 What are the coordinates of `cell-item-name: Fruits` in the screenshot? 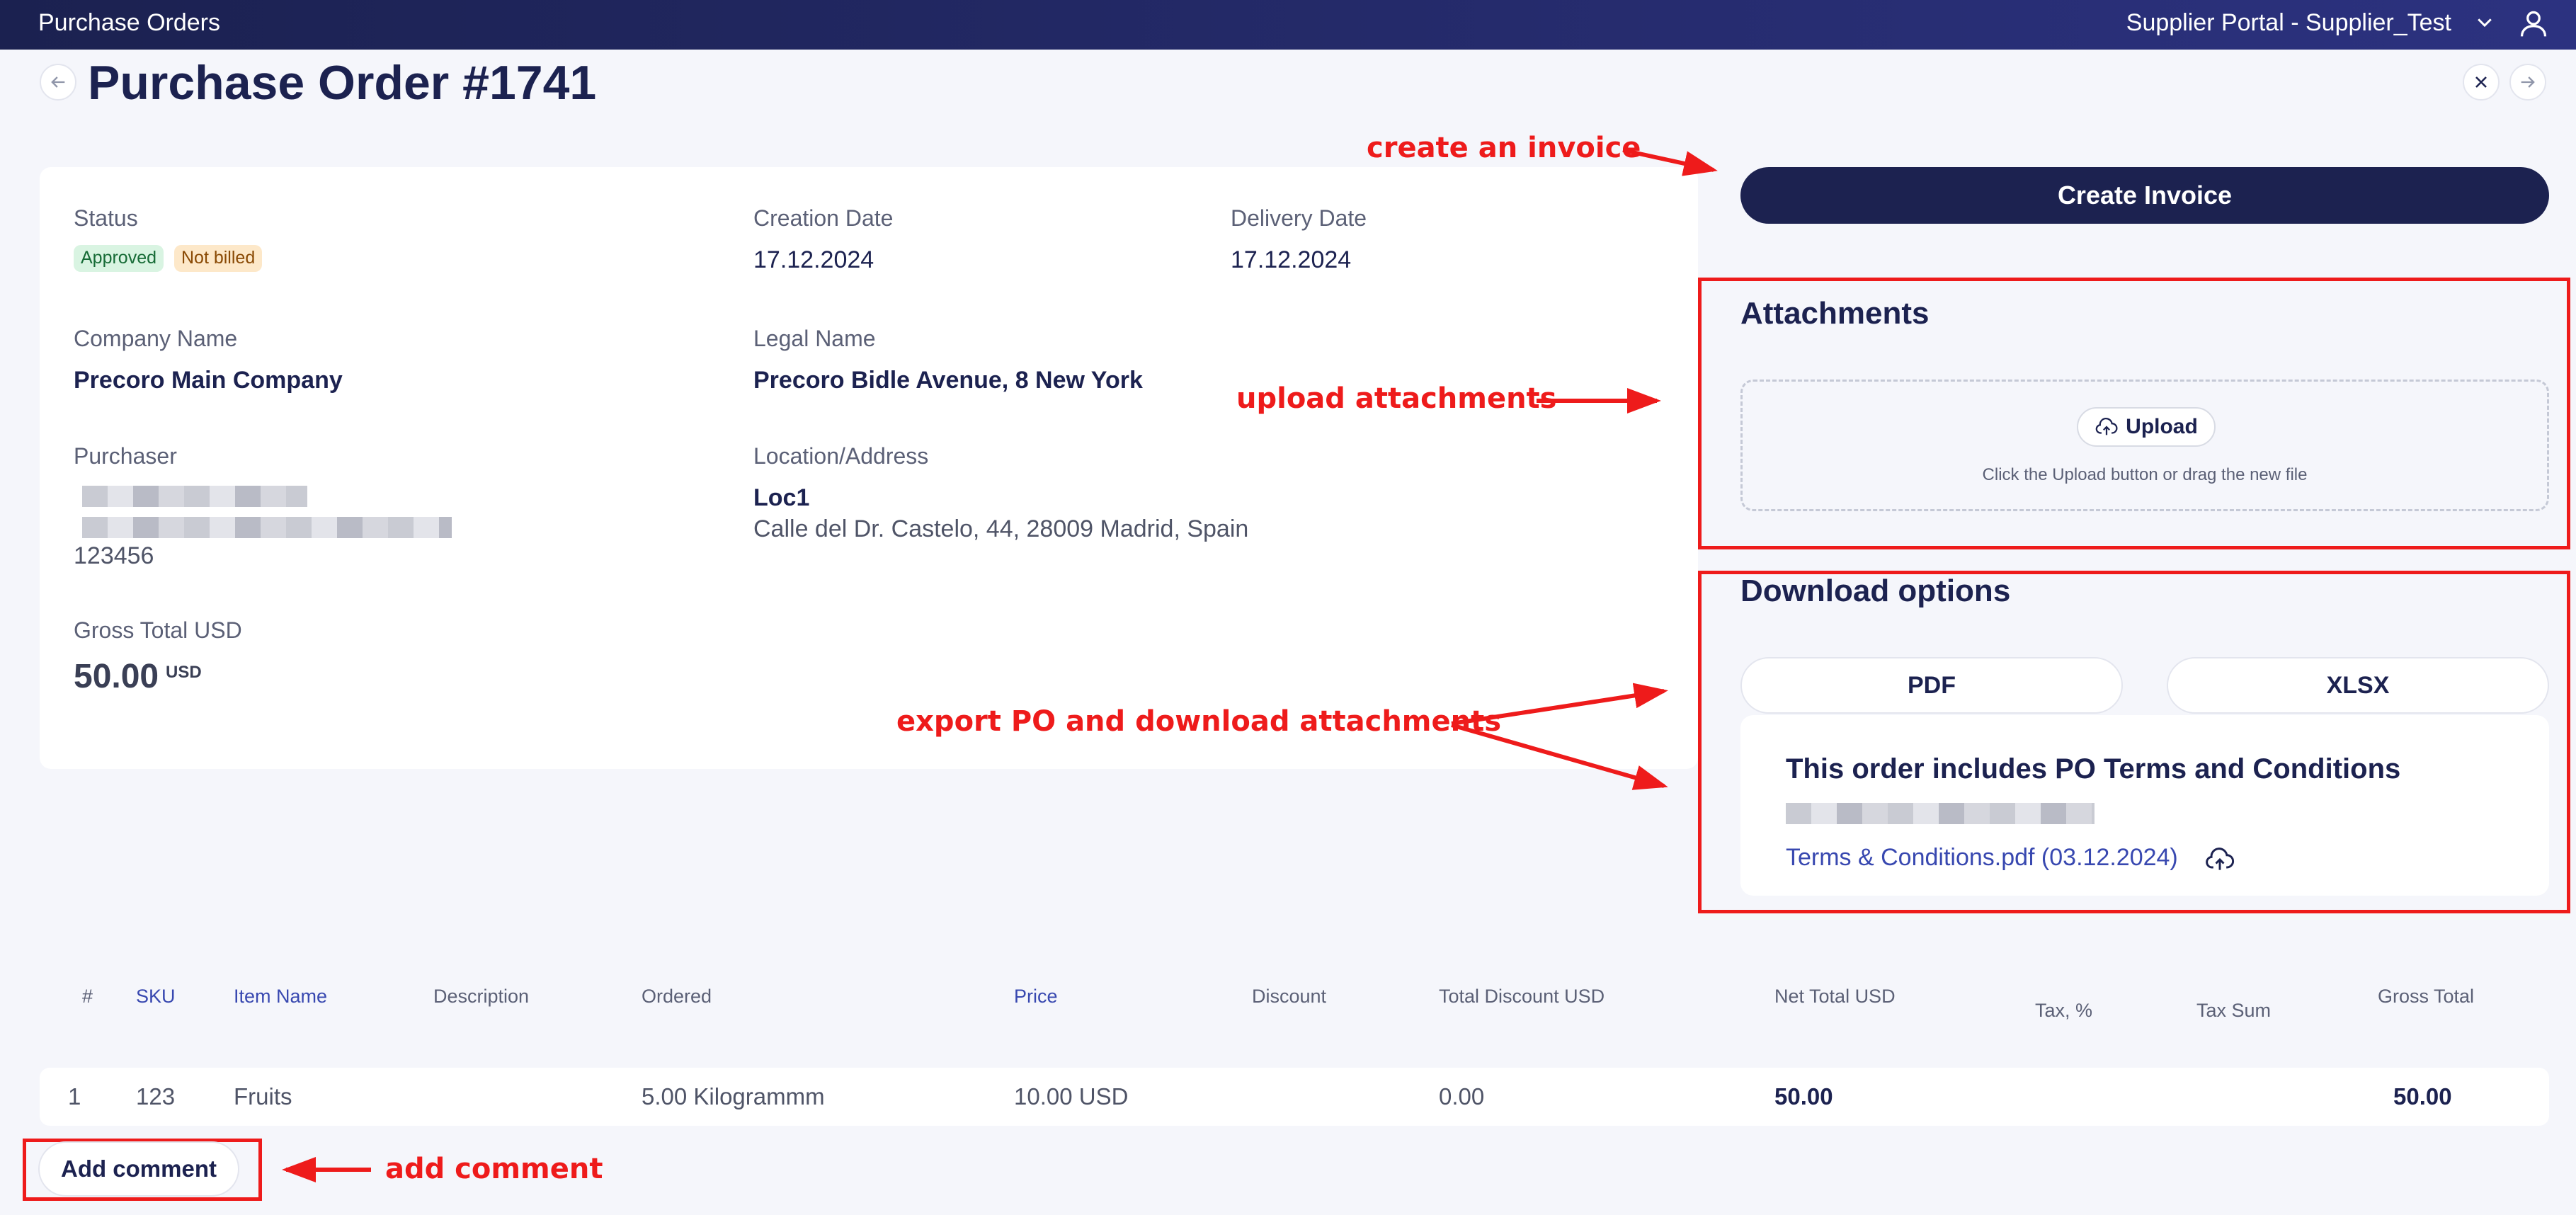 It's located at (263, 1096).